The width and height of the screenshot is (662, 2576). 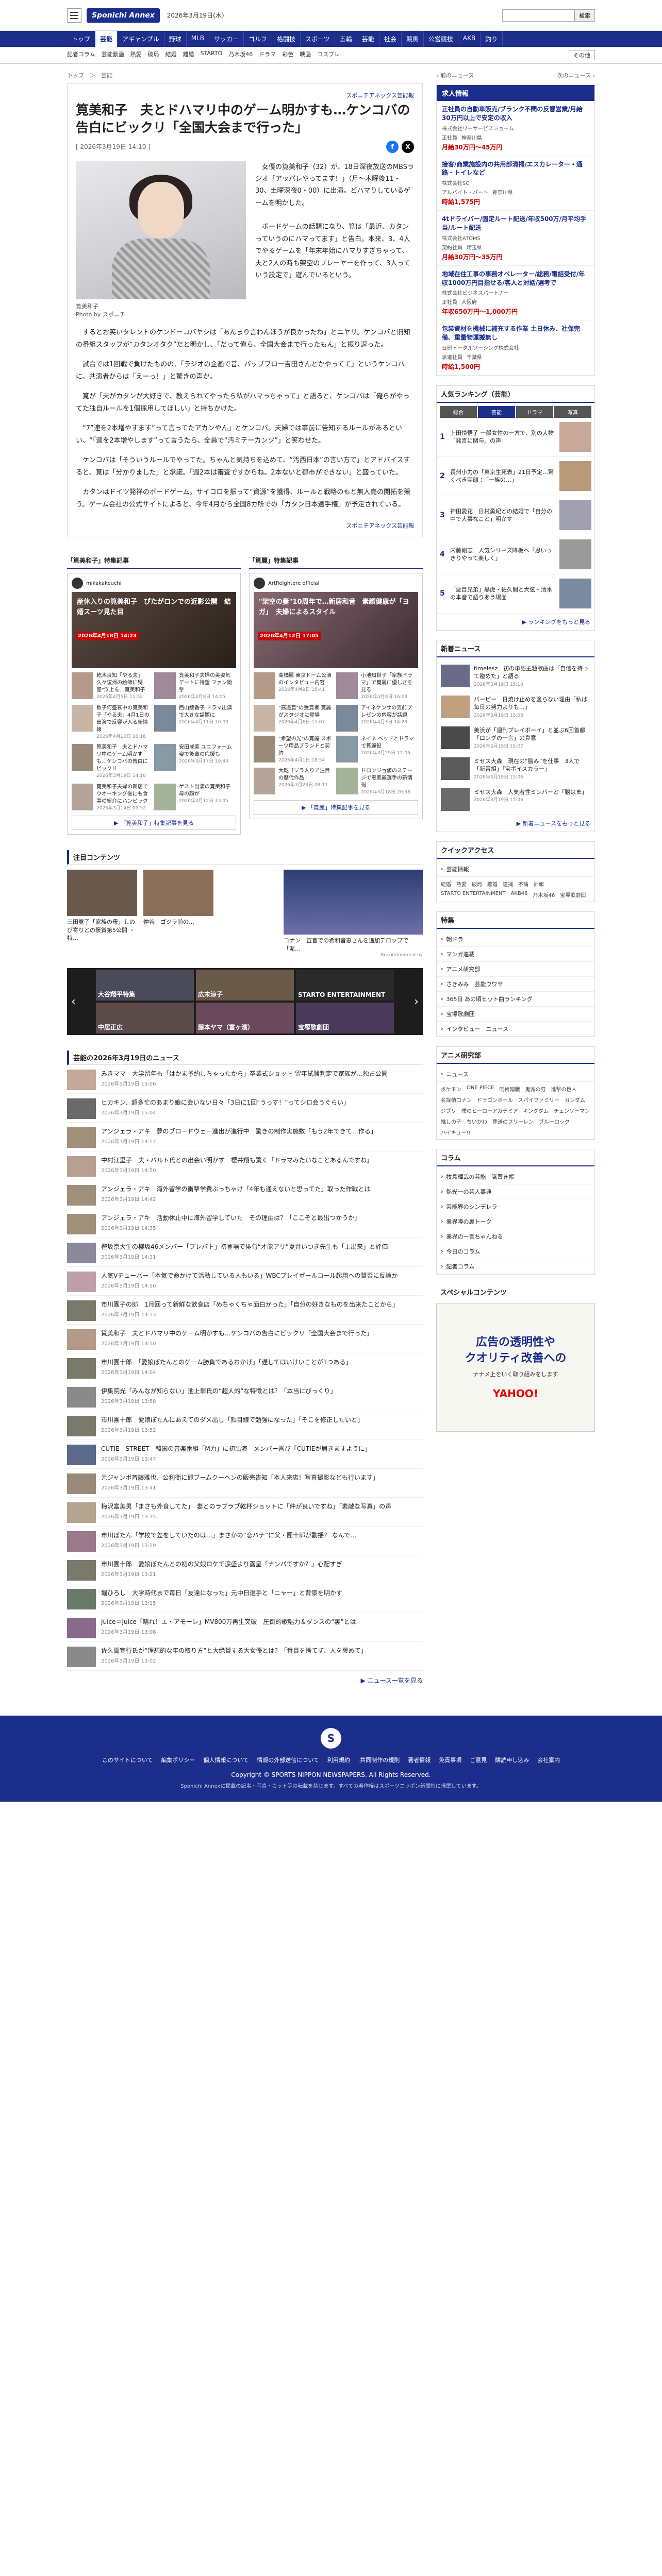 What do you see at coordinates (198, 39) in the screenshot?
I see `gnav-item: MLB` at bounding box center [198, 39].